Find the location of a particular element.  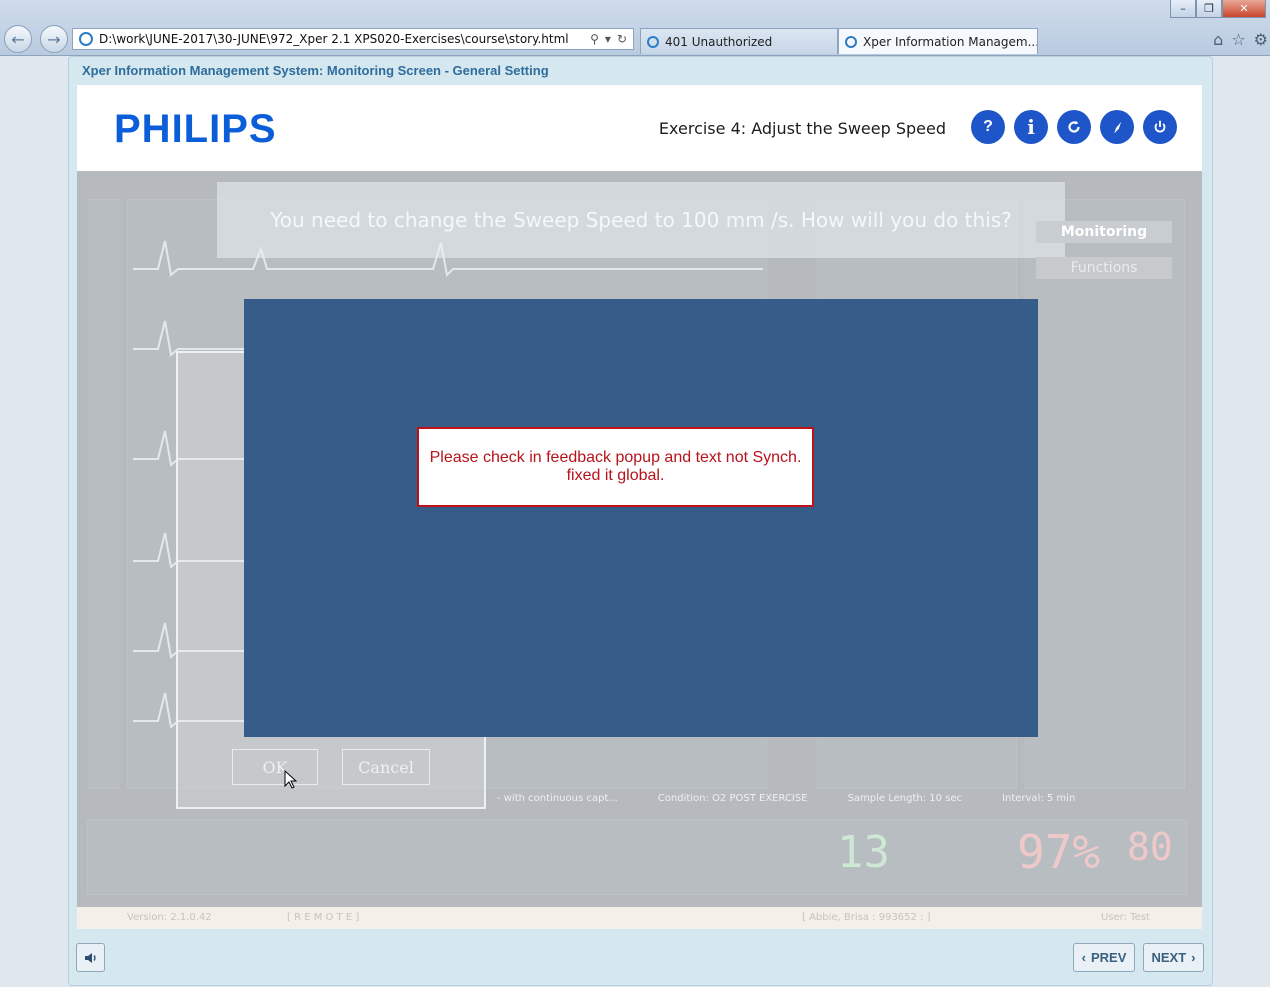

window-controls: – ❐ ✕ is located at coordinates (1218, 9).